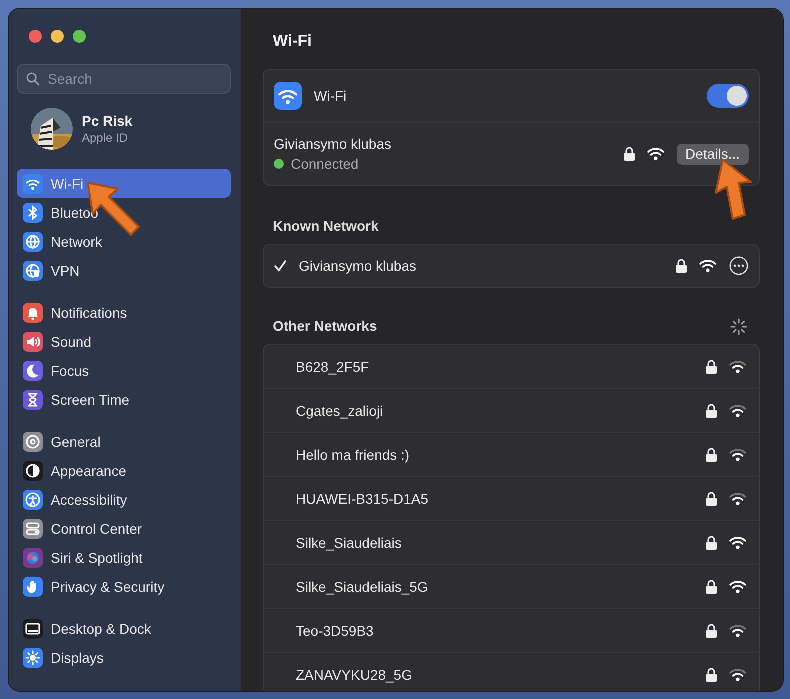 The width and height of the screenshot is (790, 699). What do you see at coordinates (331, 96) in the screenshot?
I see `wifi-label: Wi-Fi` at bounding box center [331, 96].